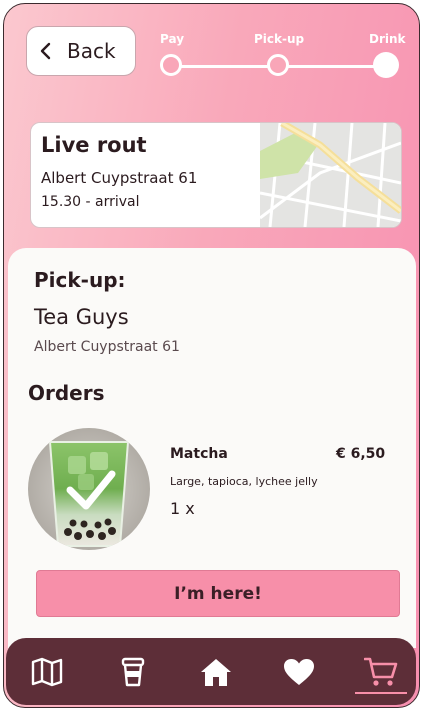  I want to click on tab-map, so click(47, 671).